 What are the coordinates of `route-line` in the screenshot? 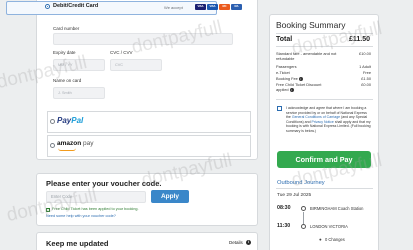 It's located at (303, 218).